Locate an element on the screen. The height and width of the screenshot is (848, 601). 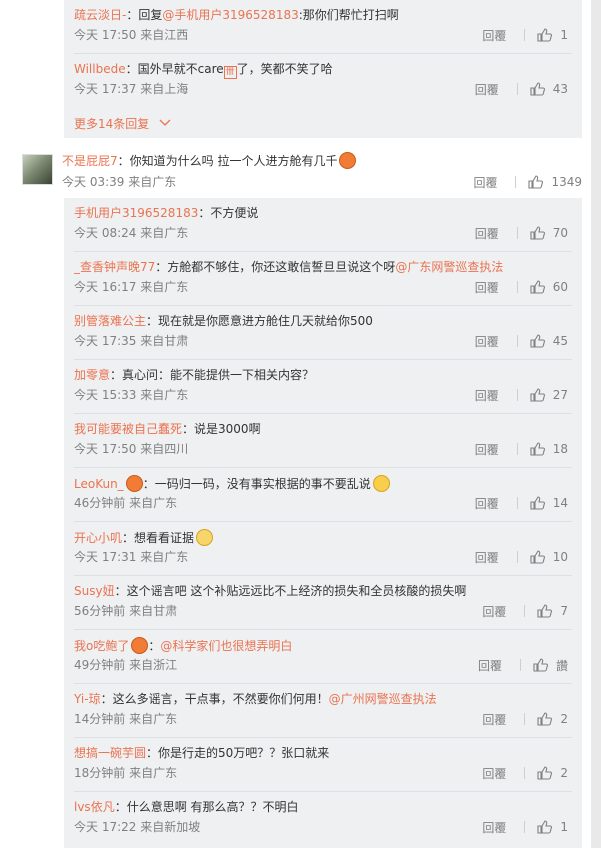
like-button: 60 is located at coordinates (549, 287).